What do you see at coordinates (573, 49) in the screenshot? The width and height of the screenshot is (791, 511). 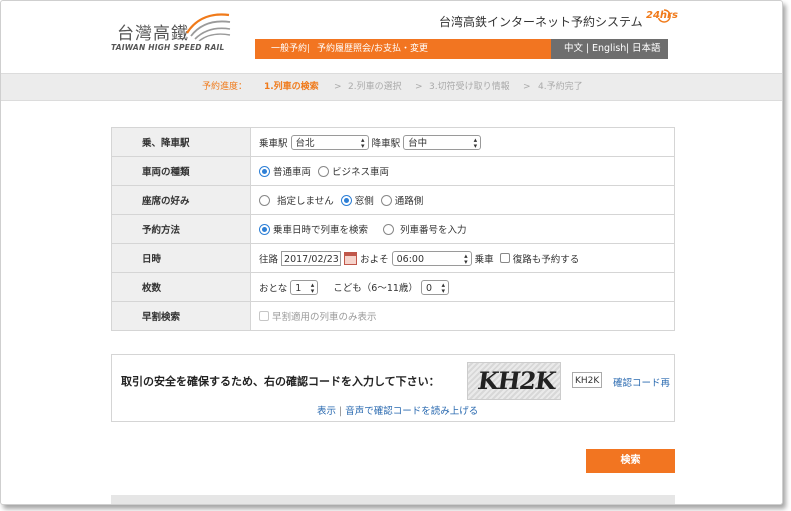 I see `lang-chinese: 中文` at bounding box center [573, 49].